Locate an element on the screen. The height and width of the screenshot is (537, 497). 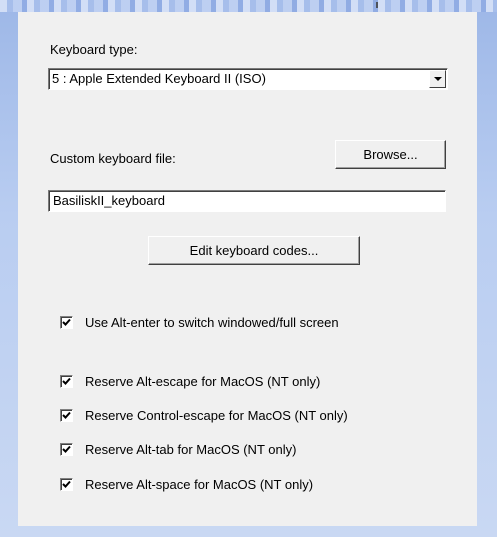
alt-space-checkbox is located at coordinates (66, 484).